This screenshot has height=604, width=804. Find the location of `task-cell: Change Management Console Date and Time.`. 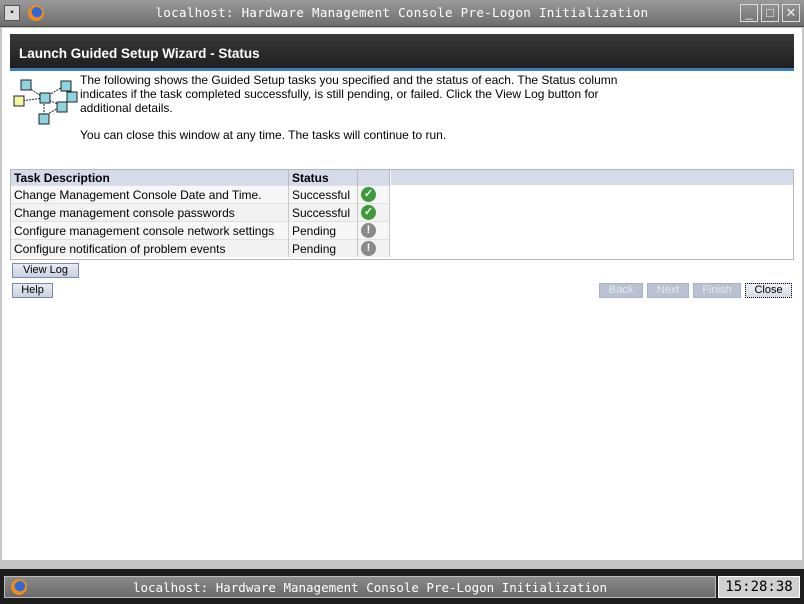

task-cell: Change Management Console Date and Time. is located at coordinates (150, 194).